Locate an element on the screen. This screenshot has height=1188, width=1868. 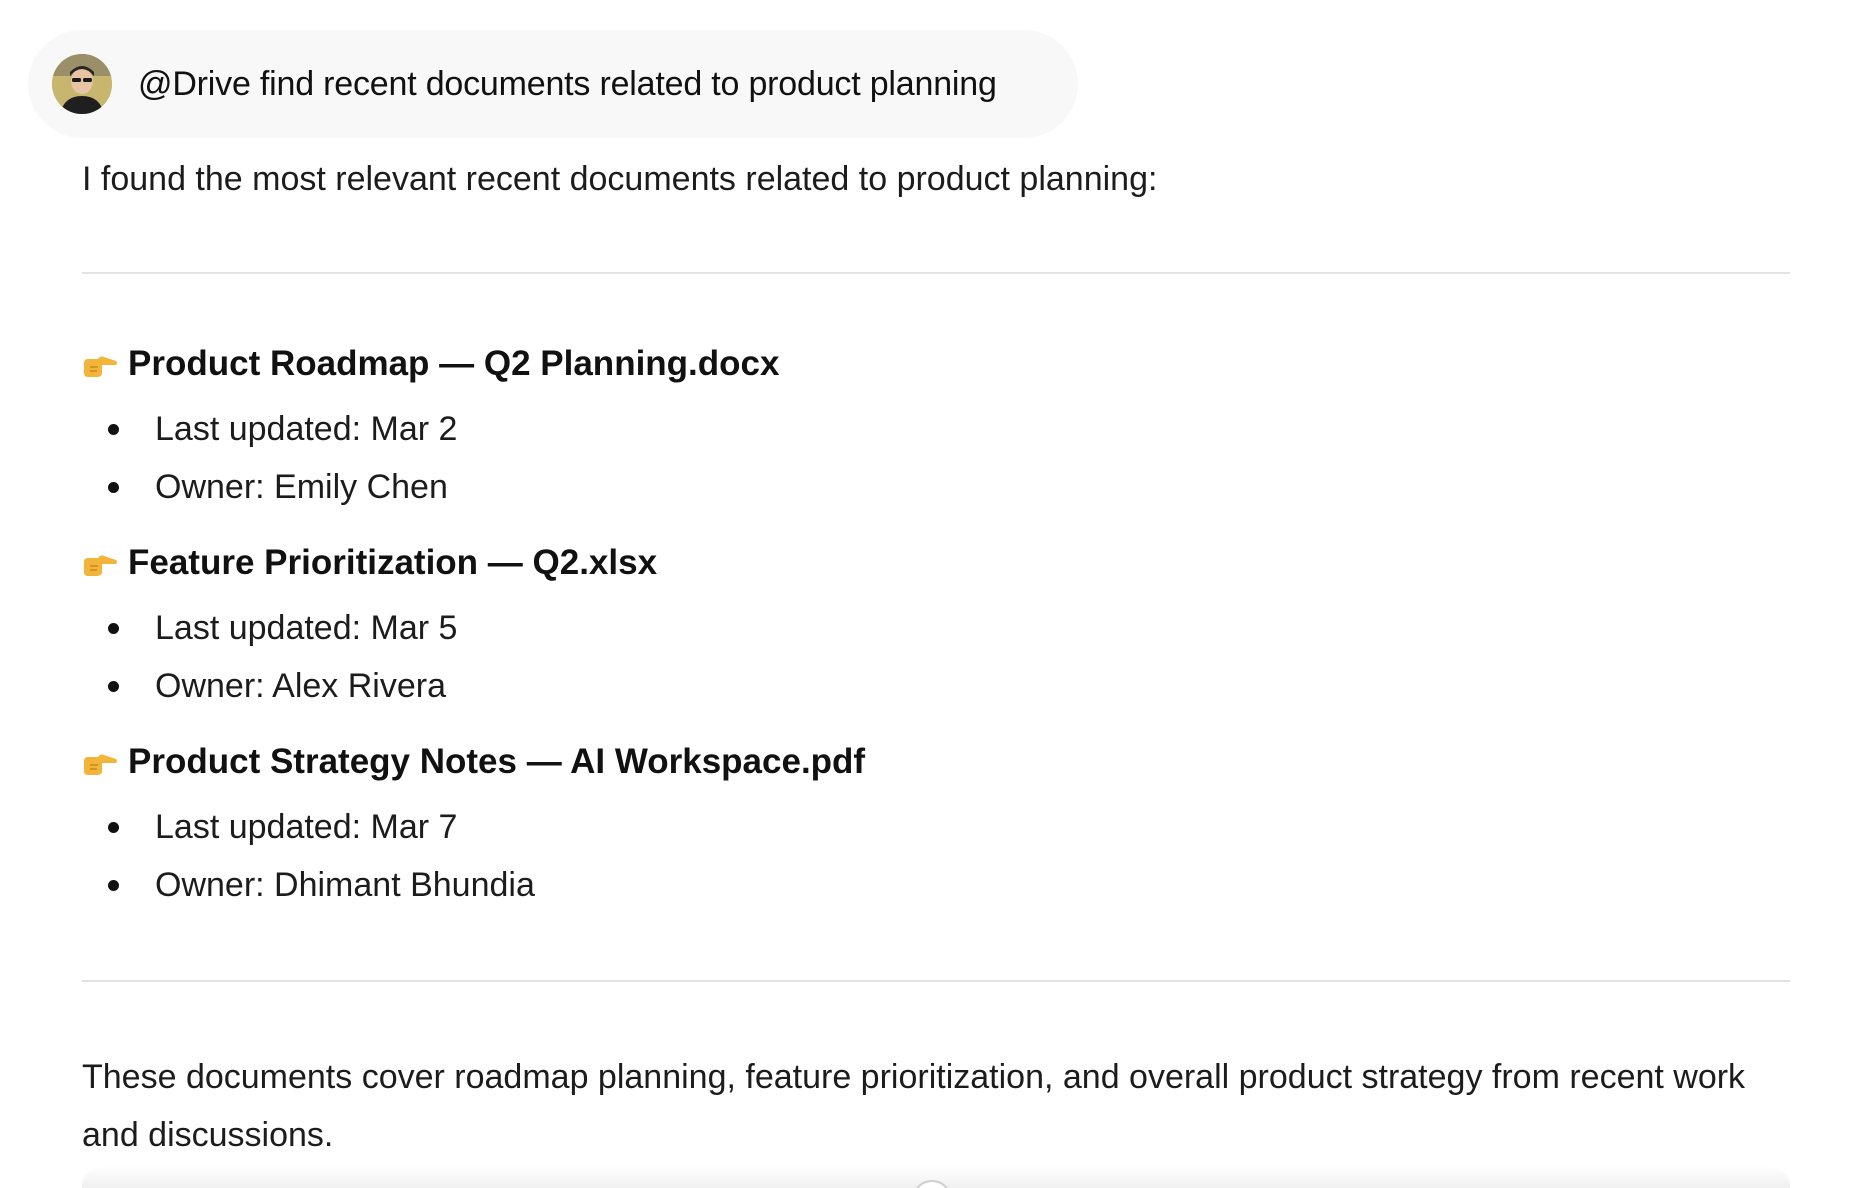
list-item: Owner: Dhimant Bhundia is located at coordinates (321, 885).